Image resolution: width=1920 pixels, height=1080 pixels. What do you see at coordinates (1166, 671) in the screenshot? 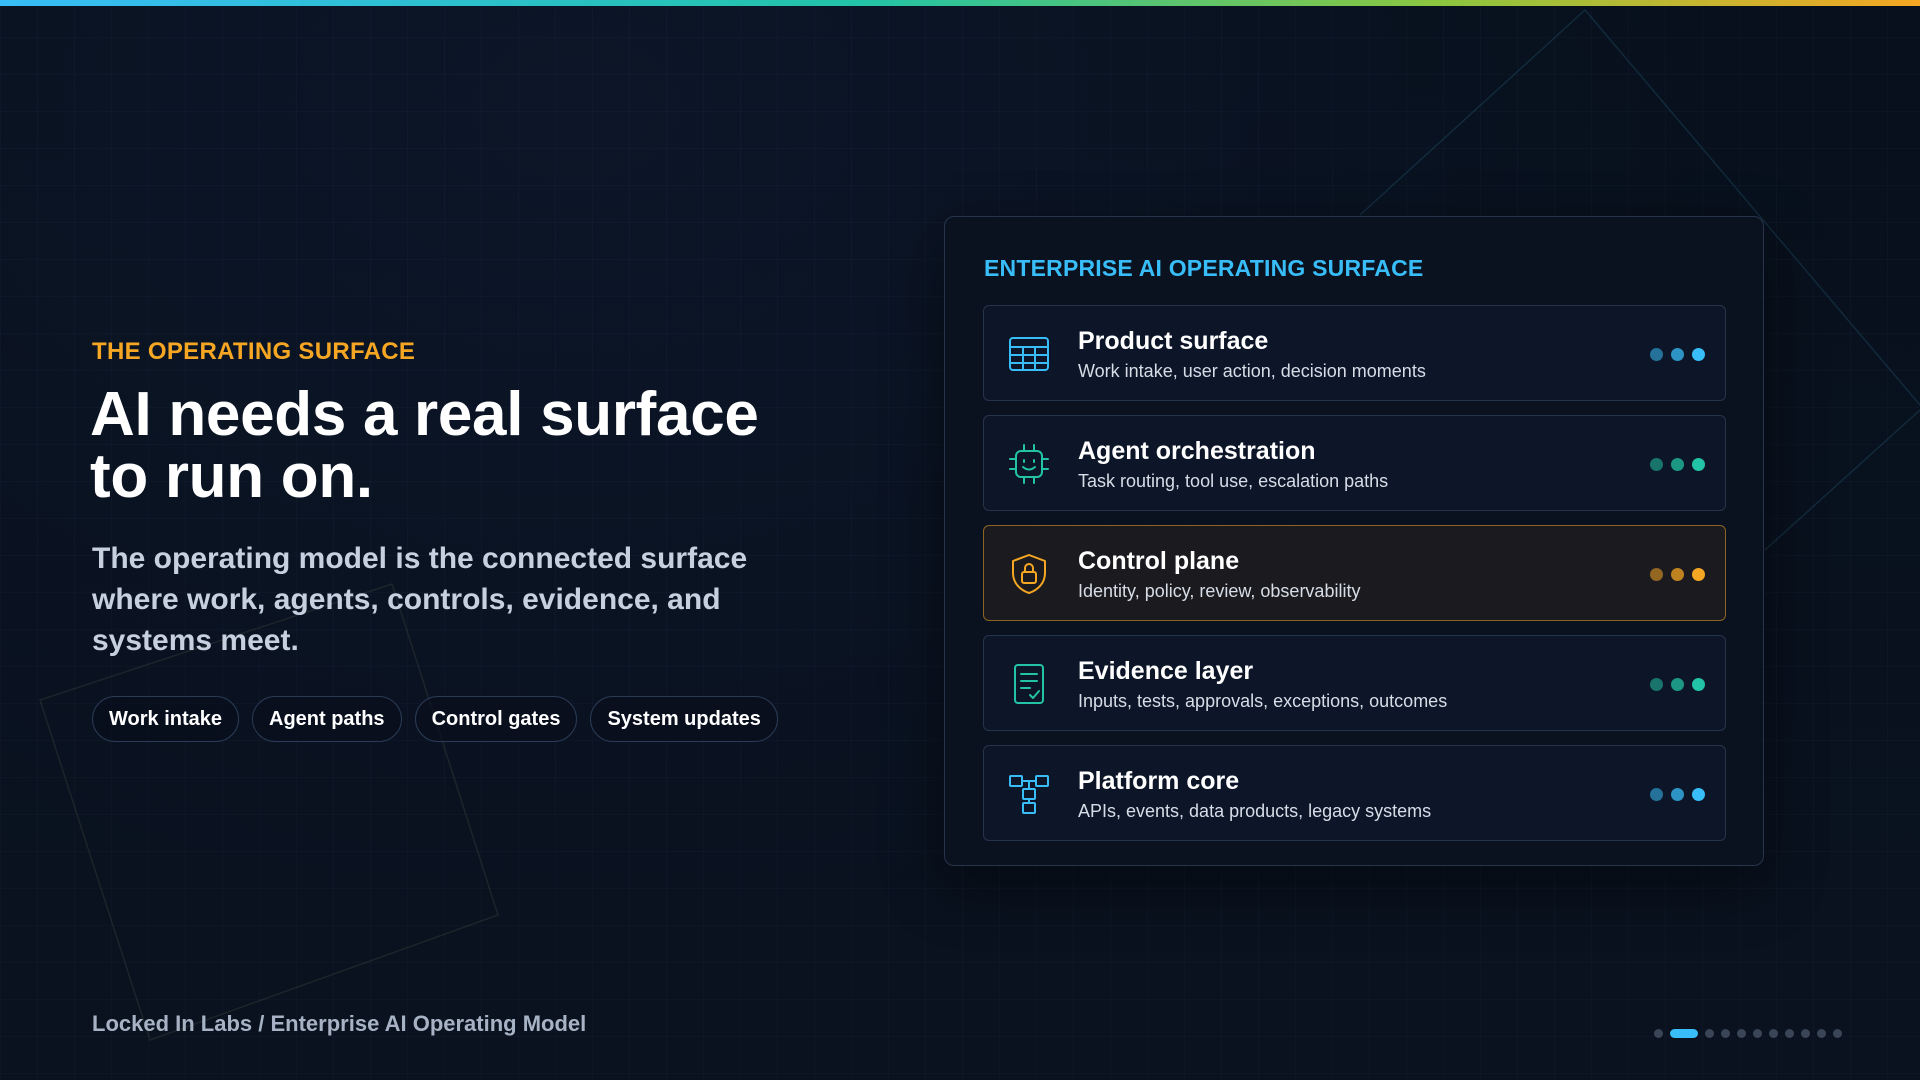
I see `layer-title: Evidence layer` at bounding box center [1166, 671].